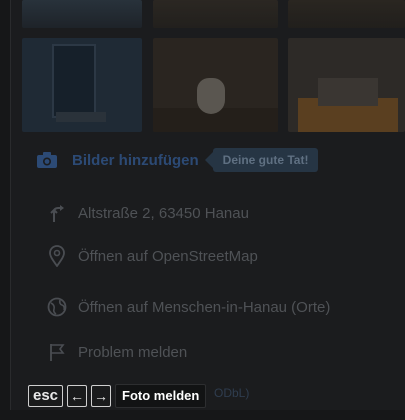  Describe the element at coordinates (161, 396) in the screenshot. I see `report-photo-button: Foto melden` at that location.